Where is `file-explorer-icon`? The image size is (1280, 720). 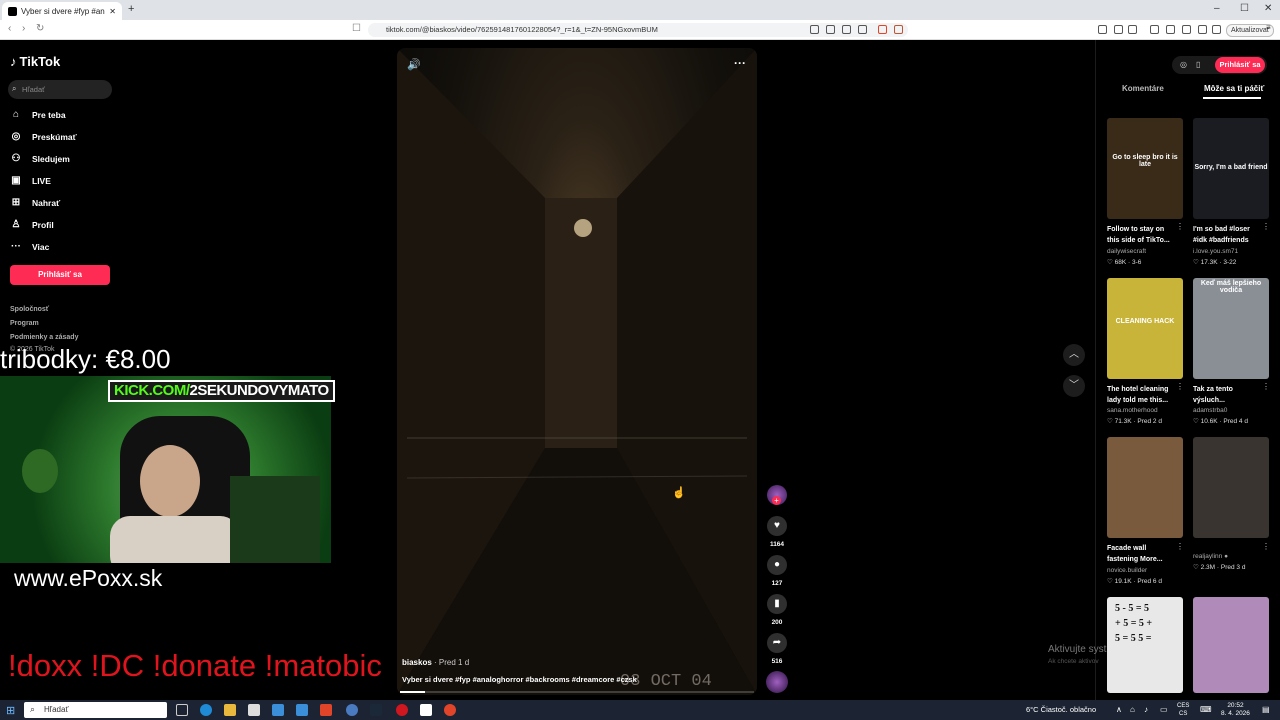
file-explorer-icon is located at coordinates (230, 710).